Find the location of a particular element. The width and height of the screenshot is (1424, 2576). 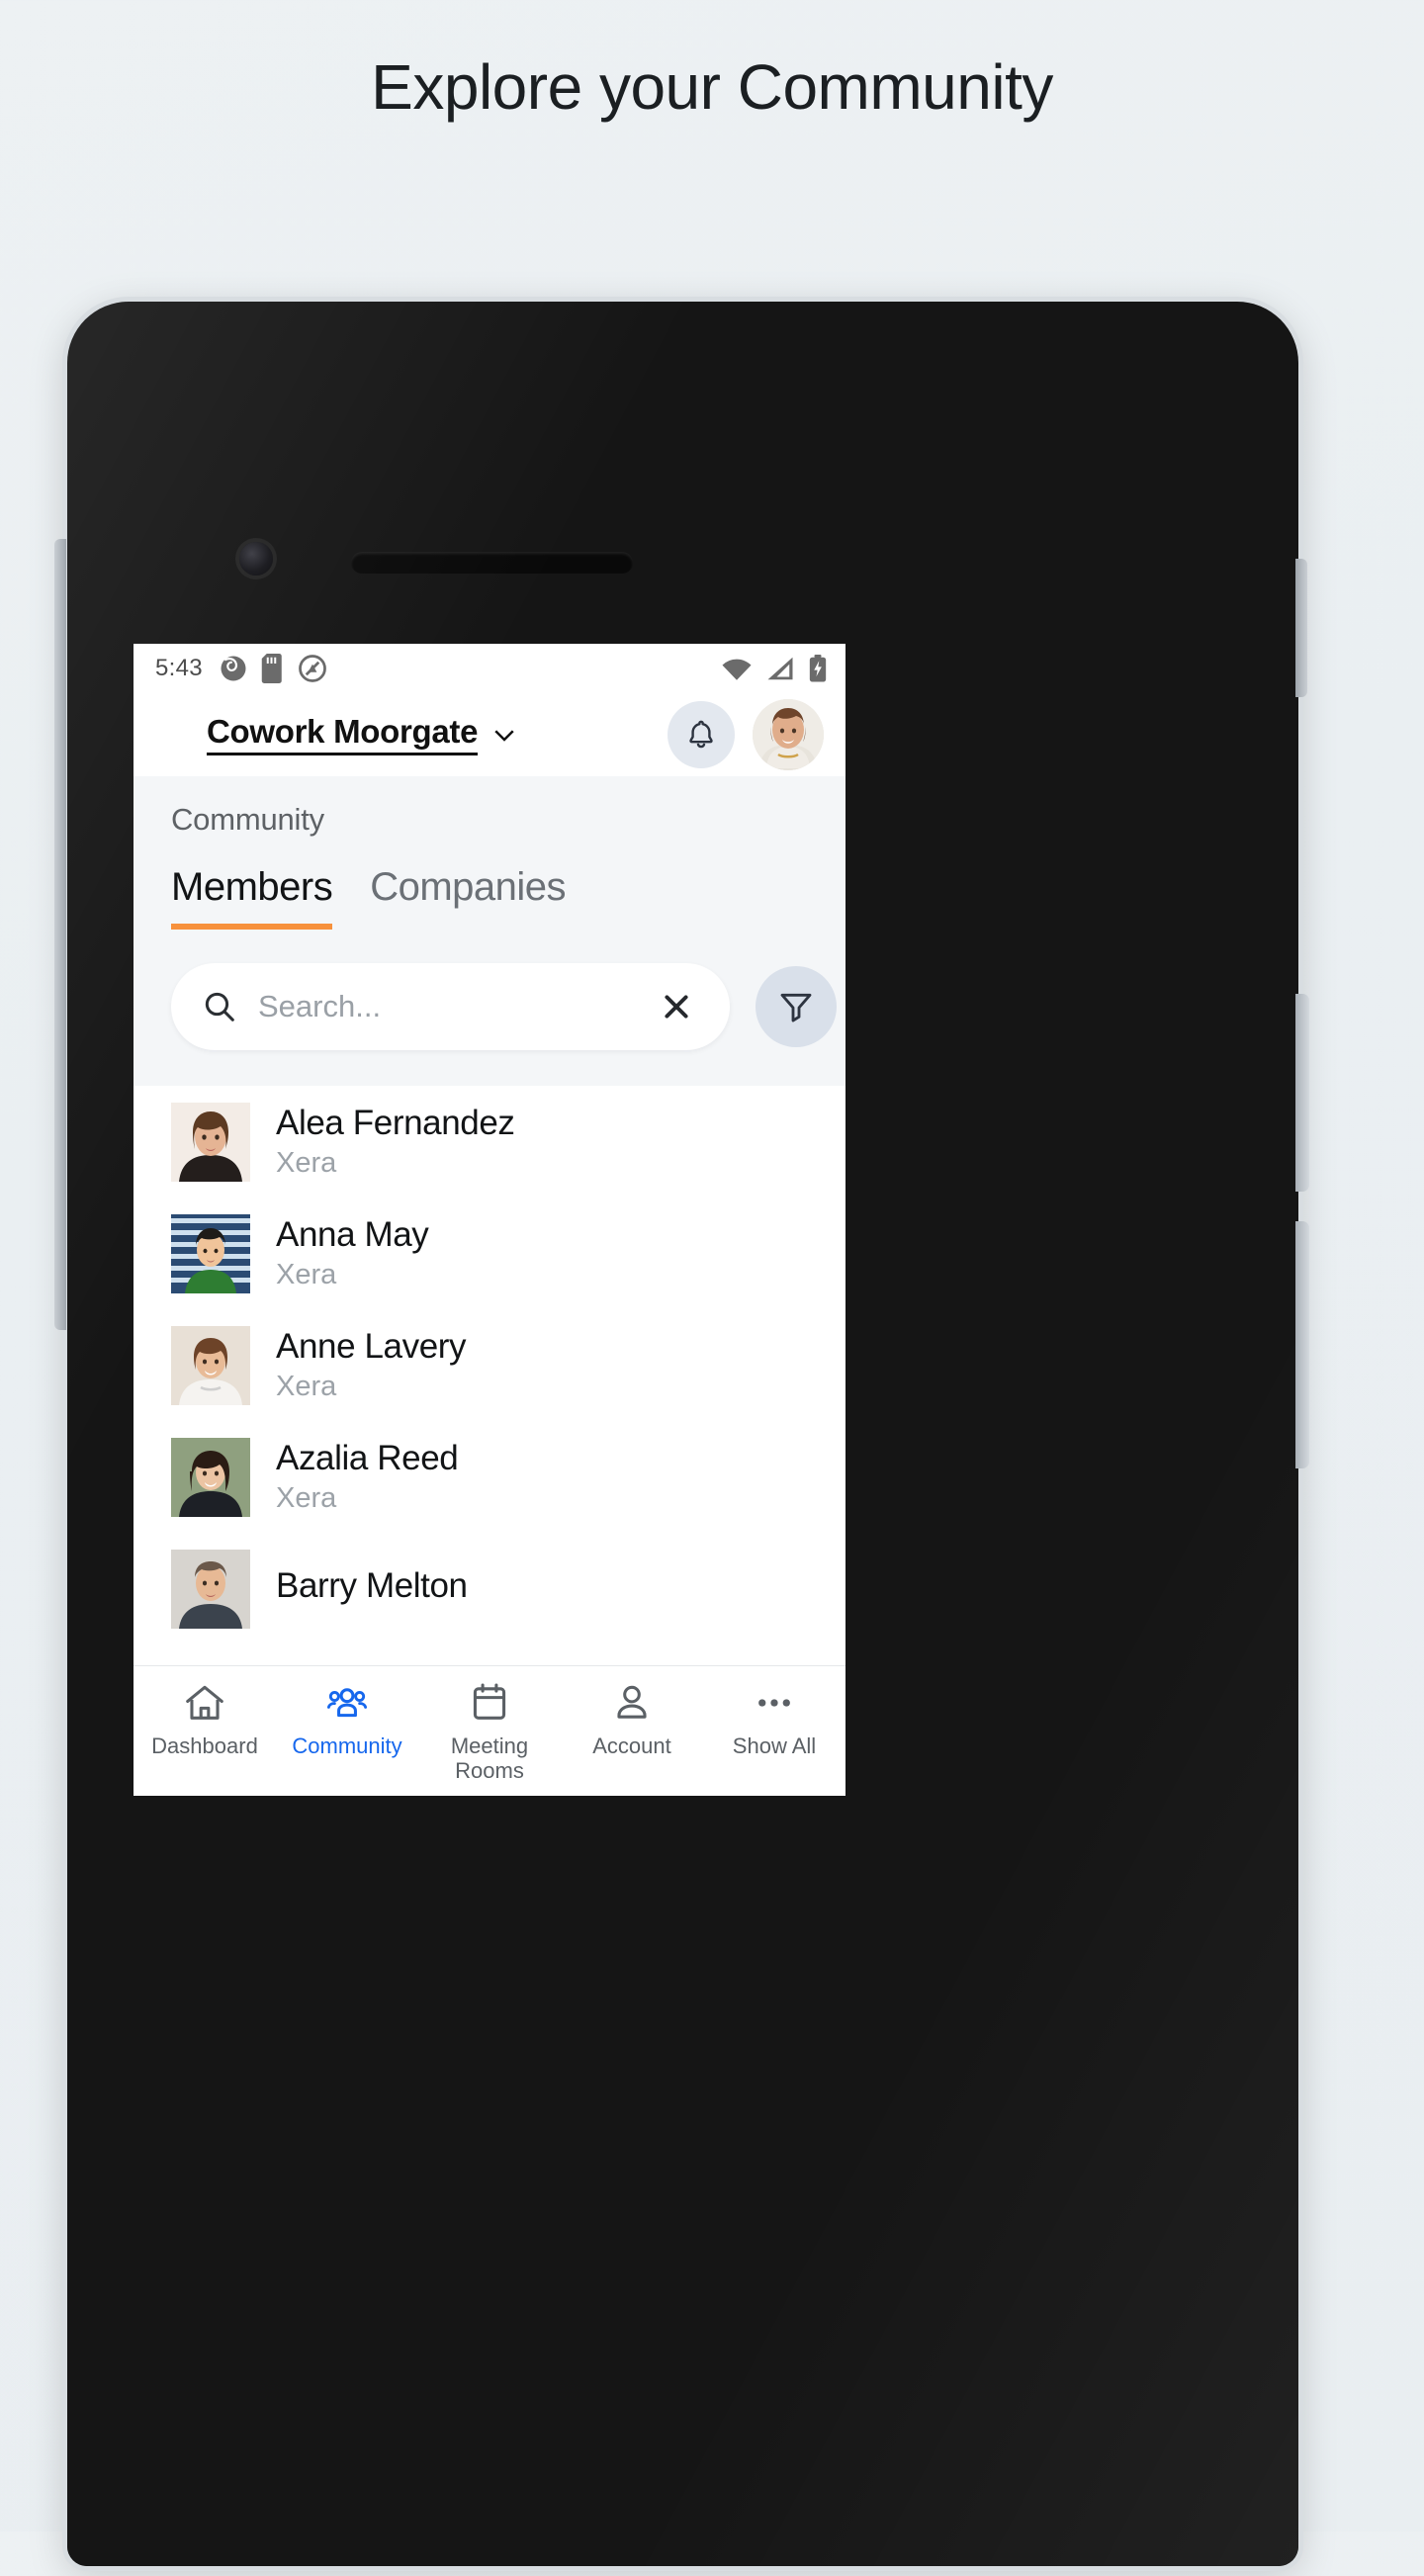

nav-item-community: Community is located at coordinates (347, 1719).